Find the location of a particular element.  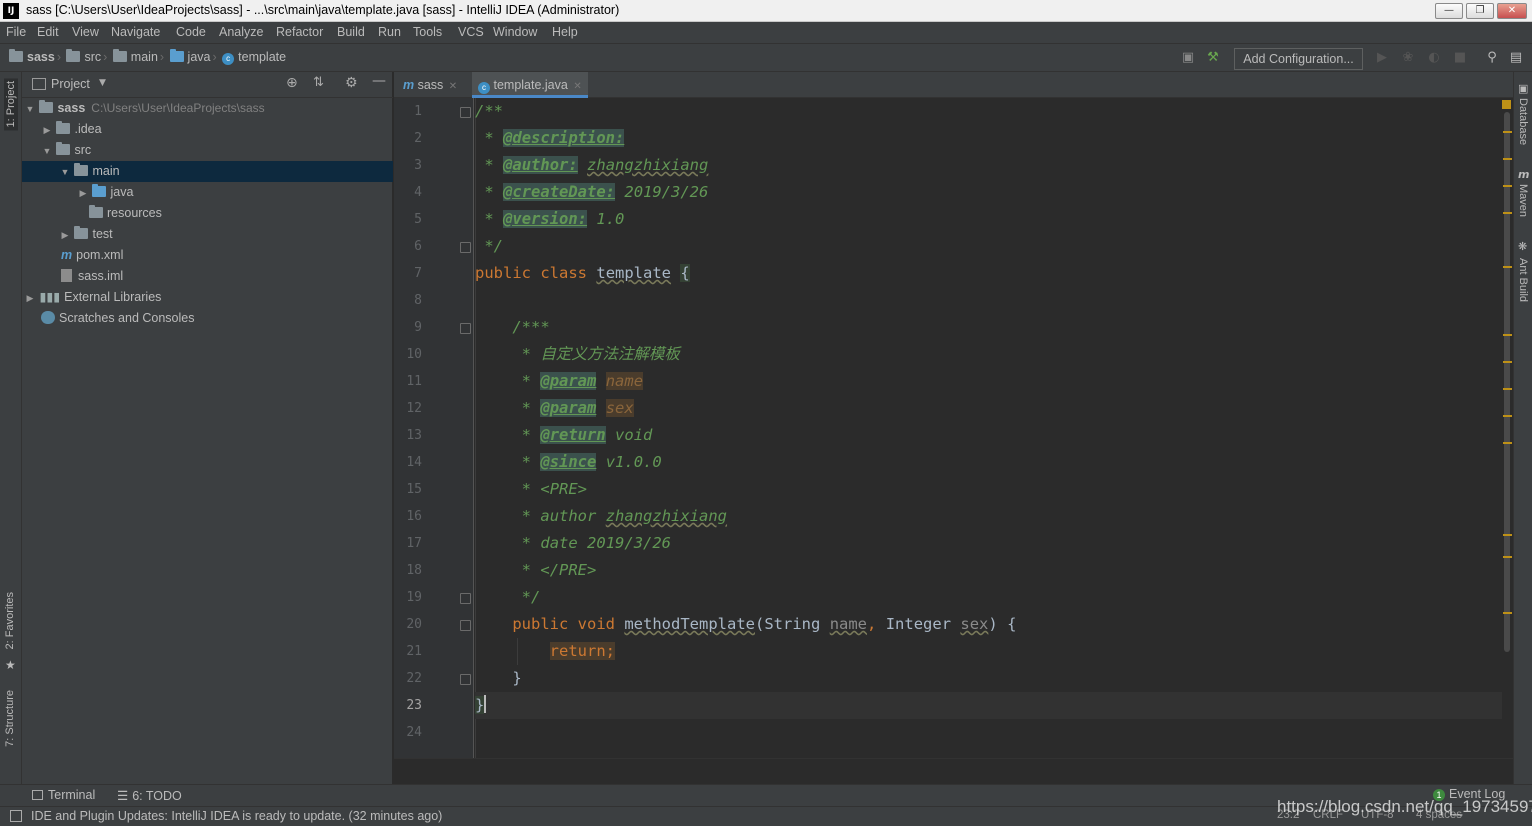

project-structure-icon: ▣ is located at coordinates (1188, 58).